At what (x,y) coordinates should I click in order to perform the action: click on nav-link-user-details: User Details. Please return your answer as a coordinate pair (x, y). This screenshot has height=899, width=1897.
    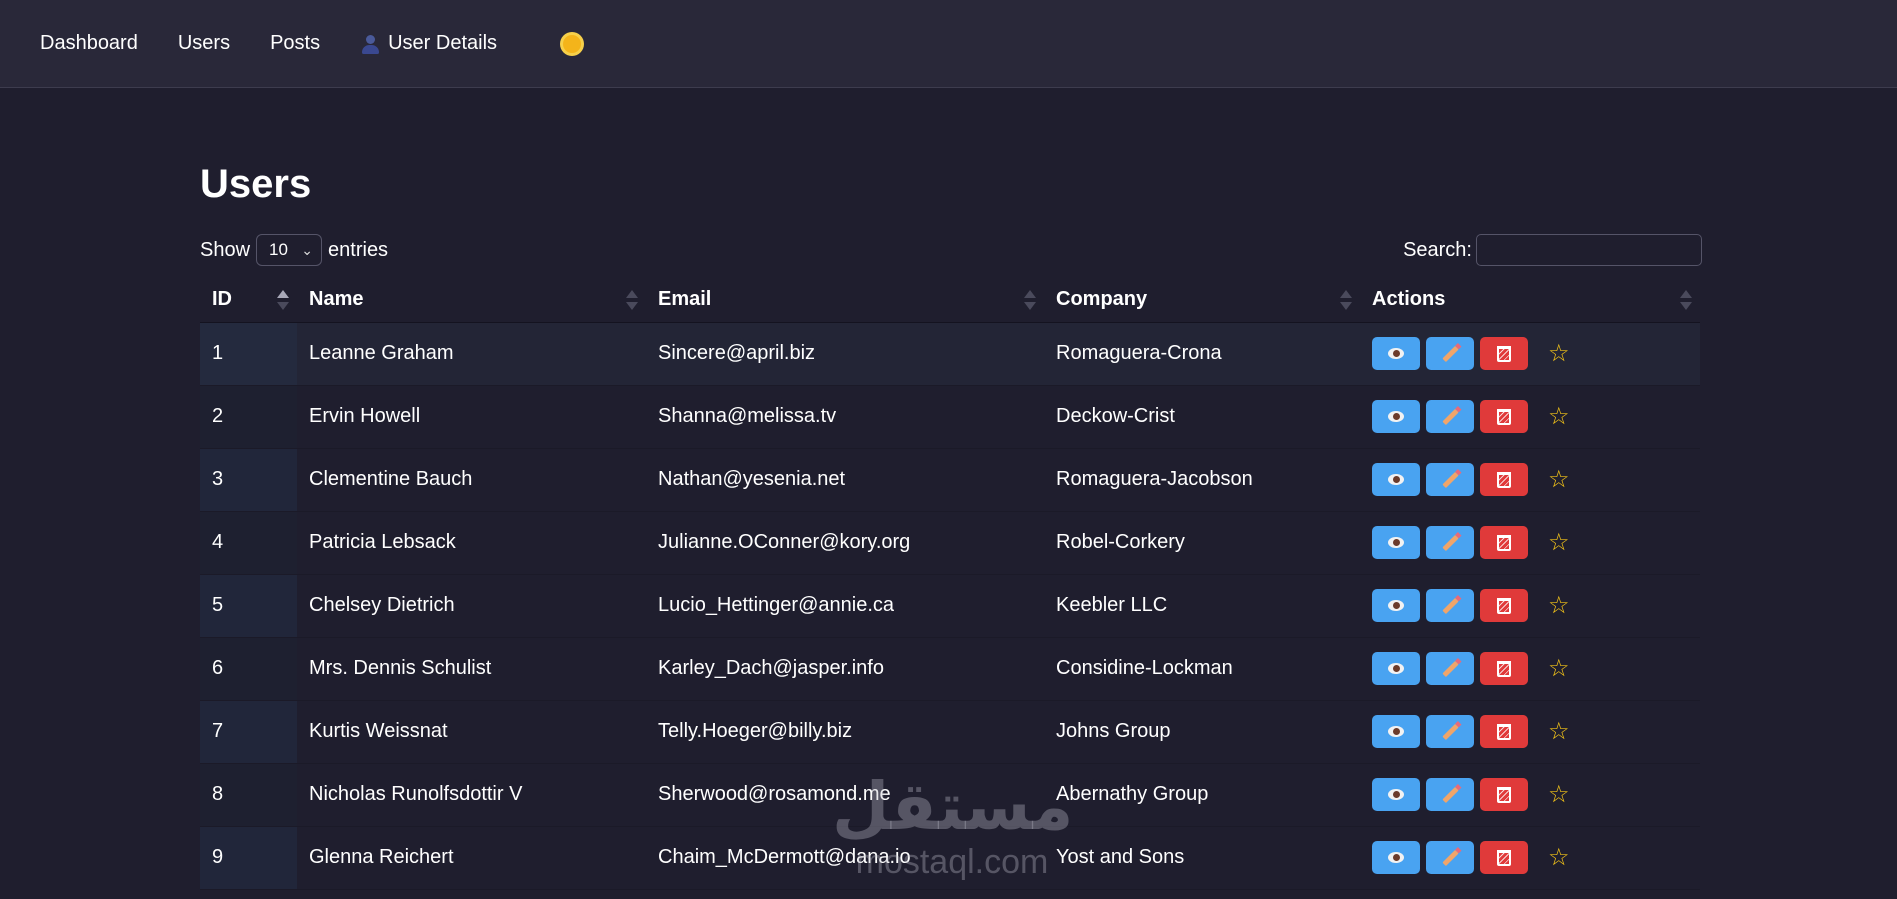
    Looking at the image, I should click on (428, 43).